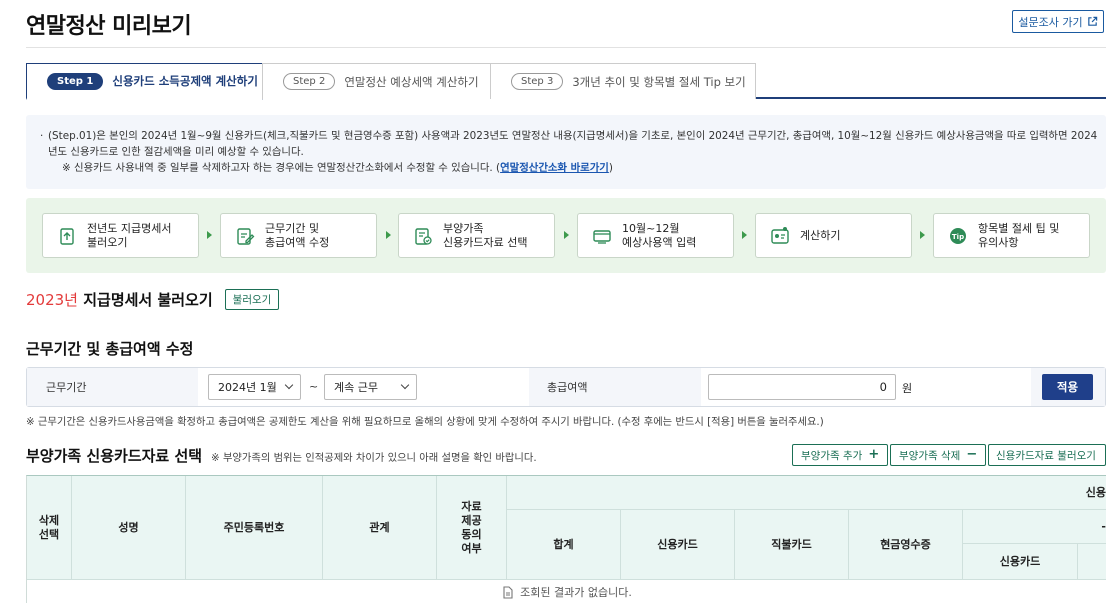 This screenshot has height=603, width=1110. Describe the element at coordinates (129, 528) in the screenshot. I see `header-name: 성명` at that location.